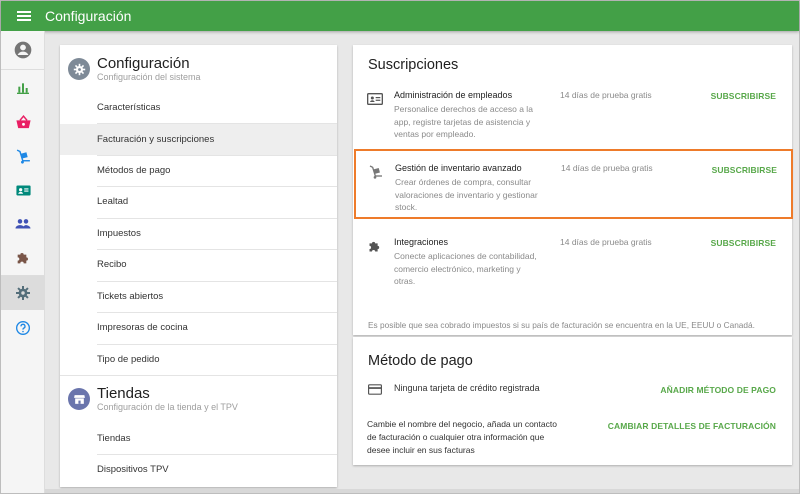 The image size is (800, 494). I want to click on change-billing-details-button: CAMBIAR DETALLES DE FACTURACIÓN, so click(692, 426).